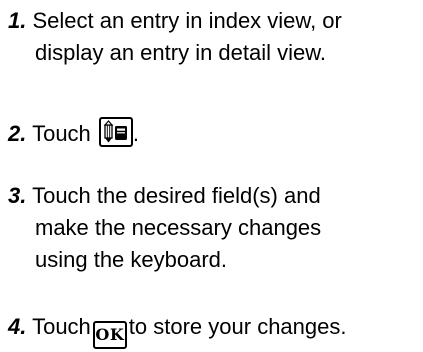 The image size is (423, 352). I want to click on step-4-text-after: to store your changes., so click(237, 326).